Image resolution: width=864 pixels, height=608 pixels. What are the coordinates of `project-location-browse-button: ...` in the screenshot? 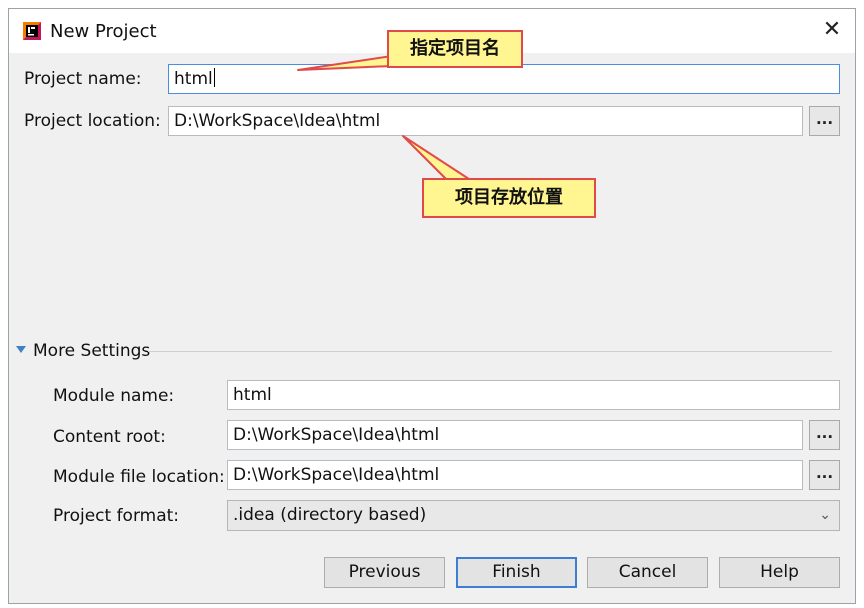 It's located at (824, 121).